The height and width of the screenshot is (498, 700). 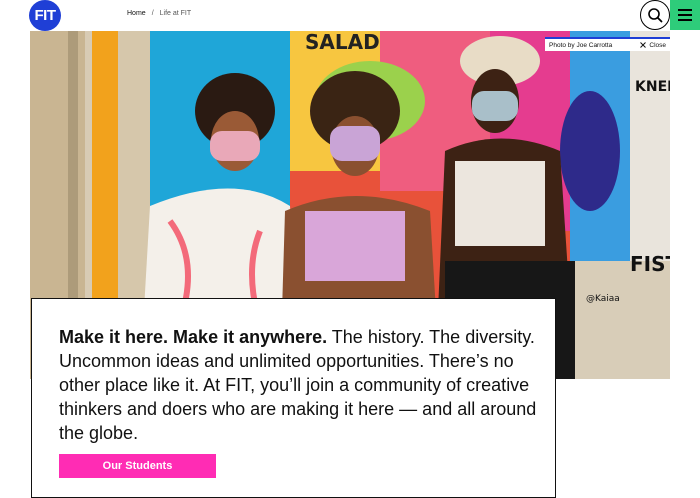 What do you see at coordinates (500, 203) in the screenshot?
I see `person-right-top` at bounding box center [500, 203].